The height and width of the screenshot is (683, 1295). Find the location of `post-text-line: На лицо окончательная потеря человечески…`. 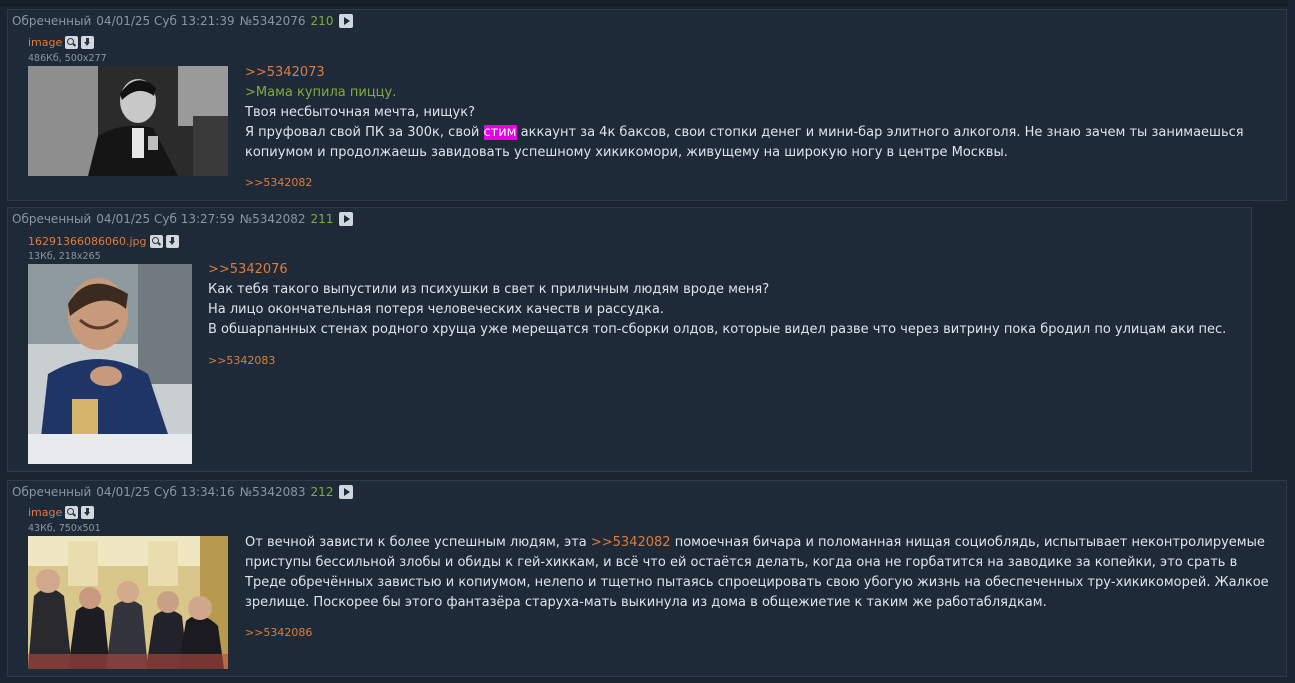

post-text-line: На лицо окончательная потеря человечески… is located at coordinates (436, 309).